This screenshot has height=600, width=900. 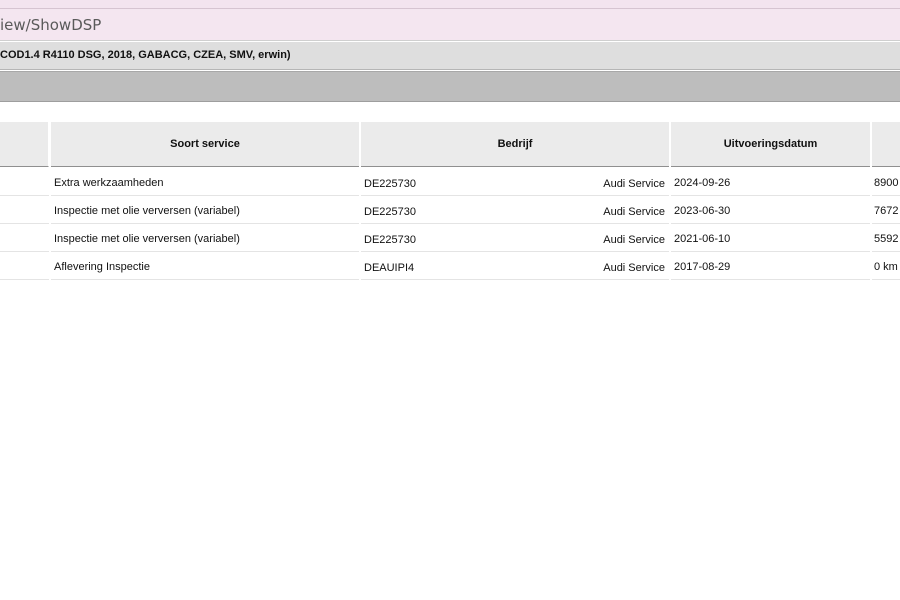 I want to click on km-text: 8900, so click(x=886, y=183).